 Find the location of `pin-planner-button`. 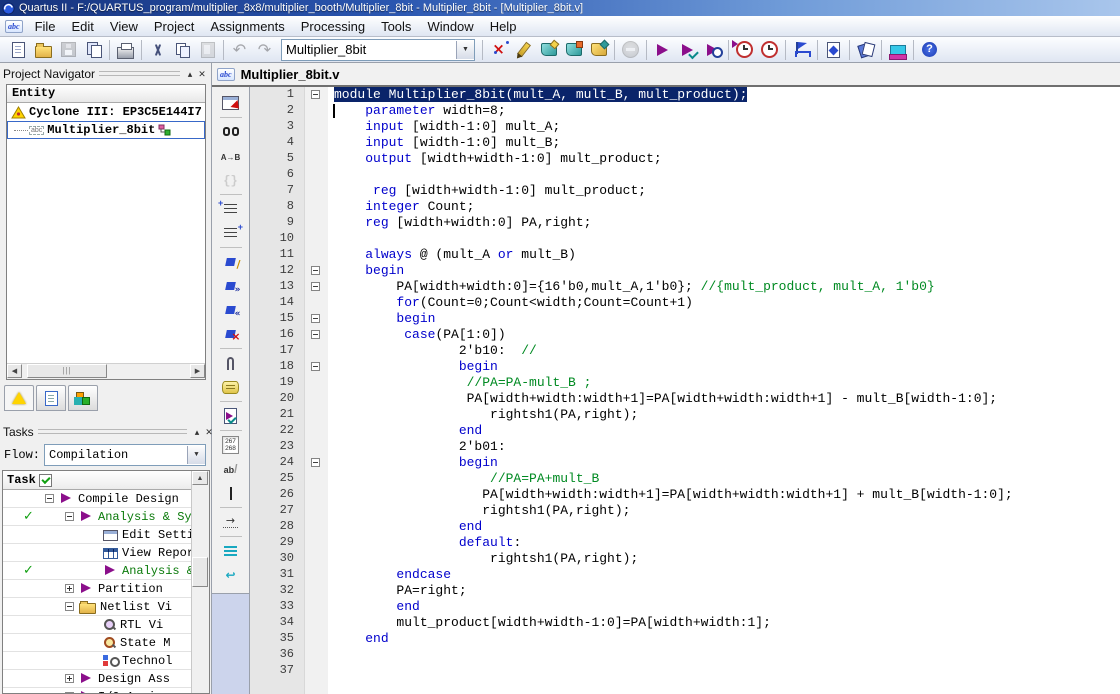

pin-planner-button is located at coordinates (523, 49).